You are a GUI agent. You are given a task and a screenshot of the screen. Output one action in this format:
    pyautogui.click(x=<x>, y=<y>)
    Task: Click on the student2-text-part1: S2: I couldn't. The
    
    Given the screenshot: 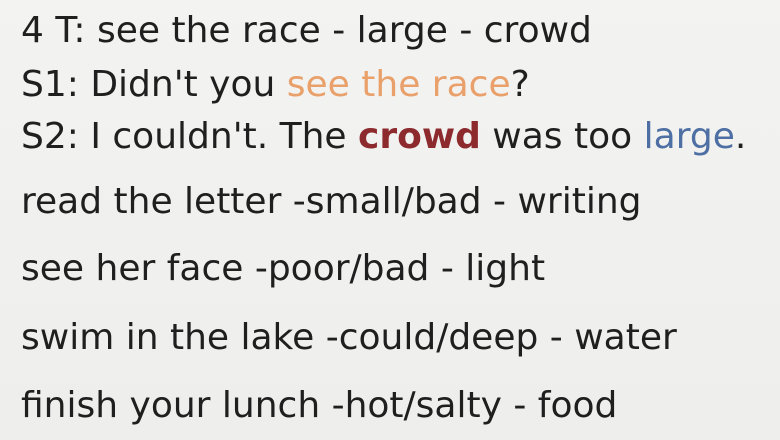 What is the action you would take?
    pyautogui.click(x=189, y=136)
    